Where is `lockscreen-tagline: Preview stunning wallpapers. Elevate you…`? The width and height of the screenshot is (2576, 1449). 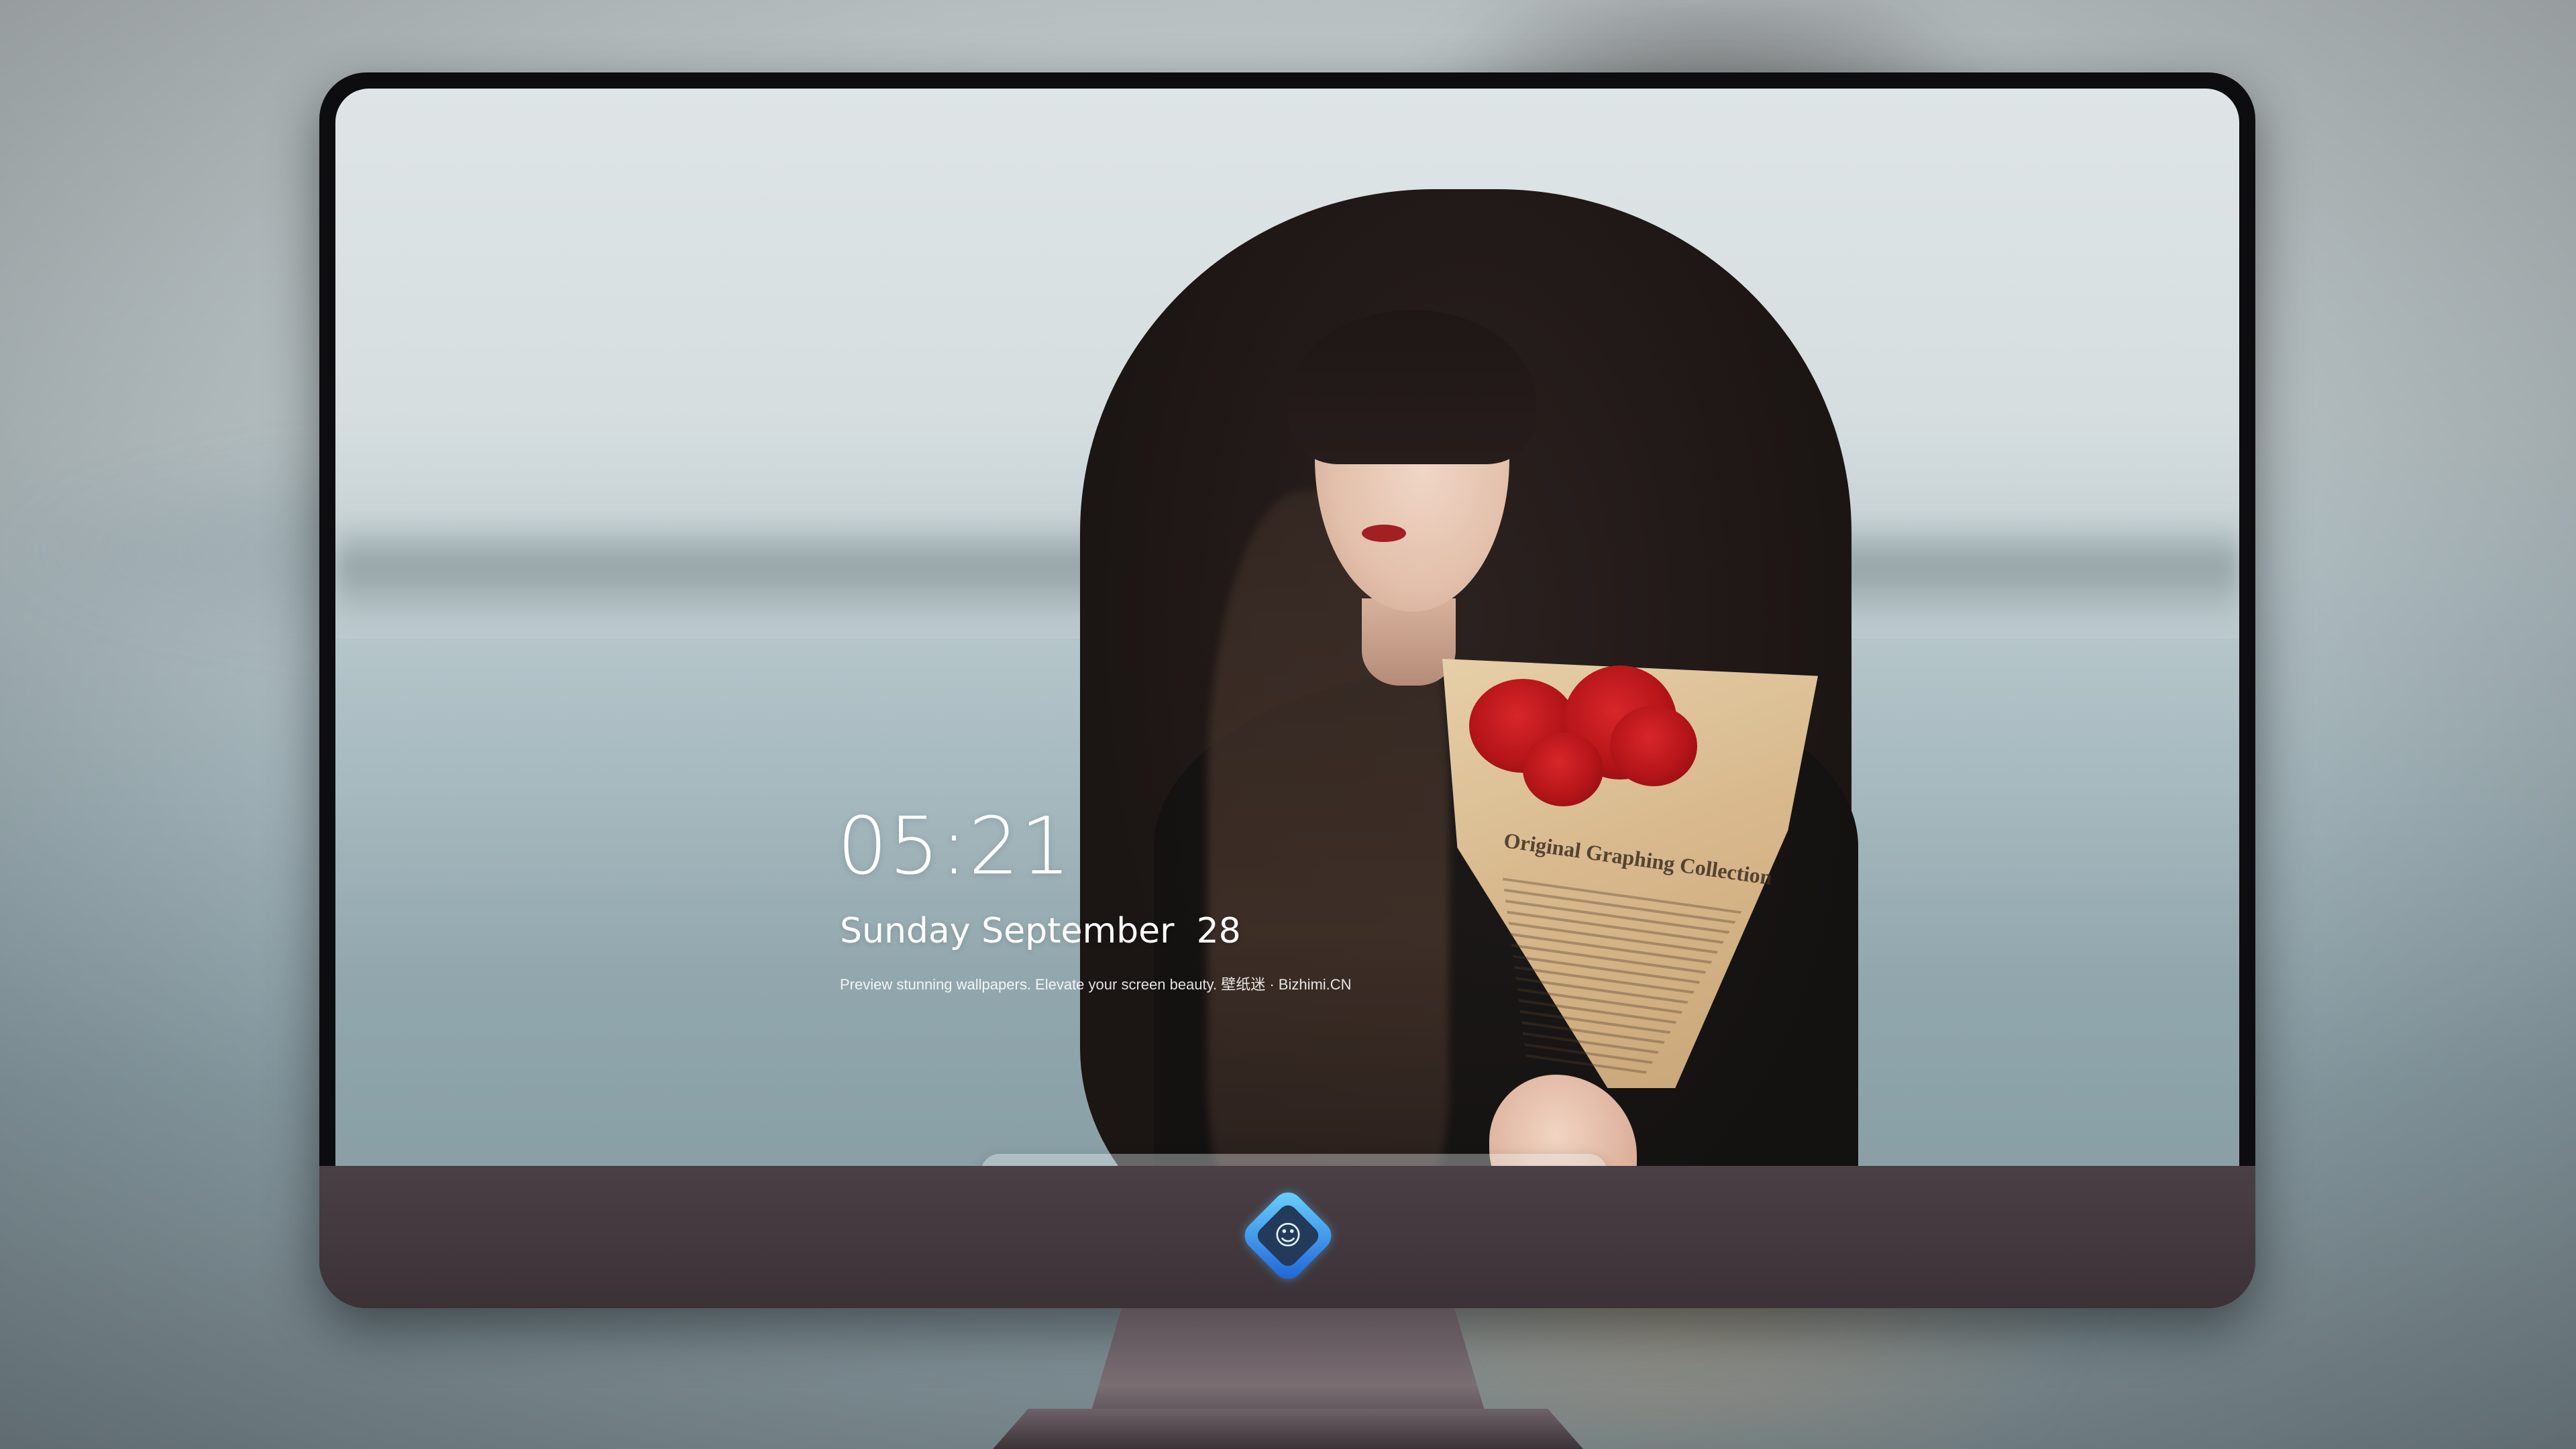
lockscreen-tagline: Preview stunning wallpapers. Elevate you… is located at coordinates (1096, 984).